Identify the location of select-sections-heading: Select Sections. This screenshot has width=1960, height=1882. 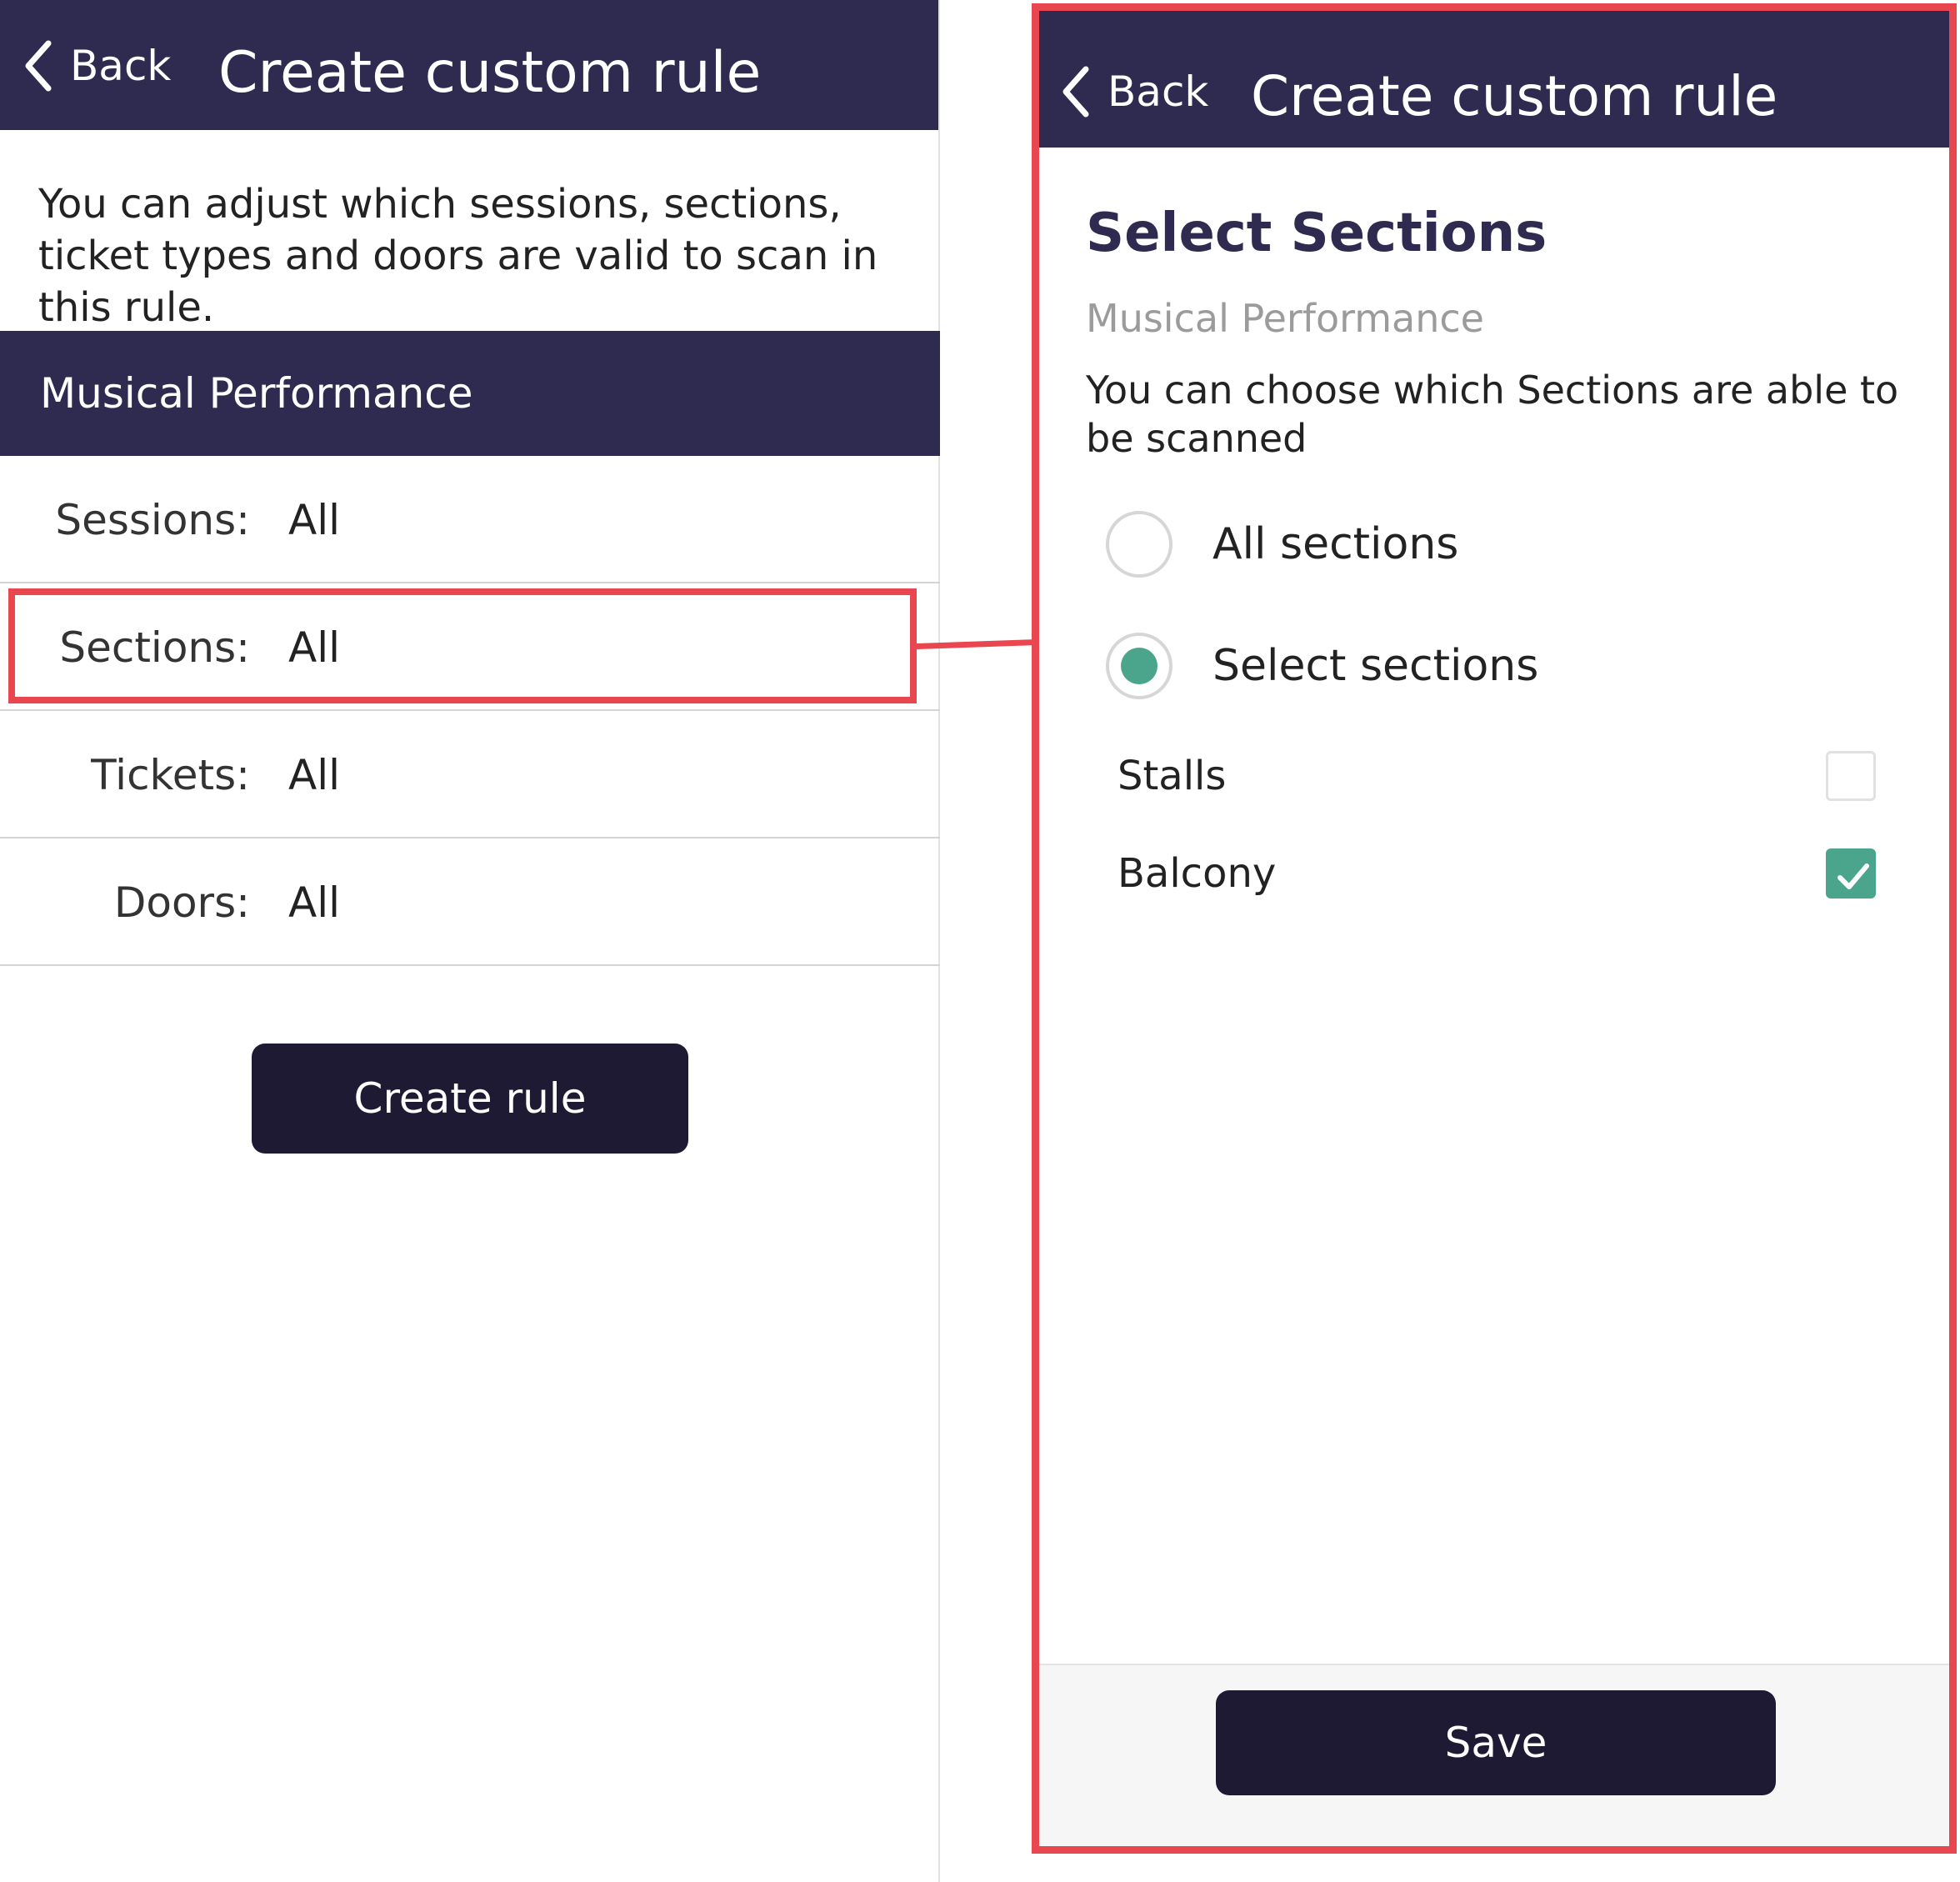
(1317, 233).